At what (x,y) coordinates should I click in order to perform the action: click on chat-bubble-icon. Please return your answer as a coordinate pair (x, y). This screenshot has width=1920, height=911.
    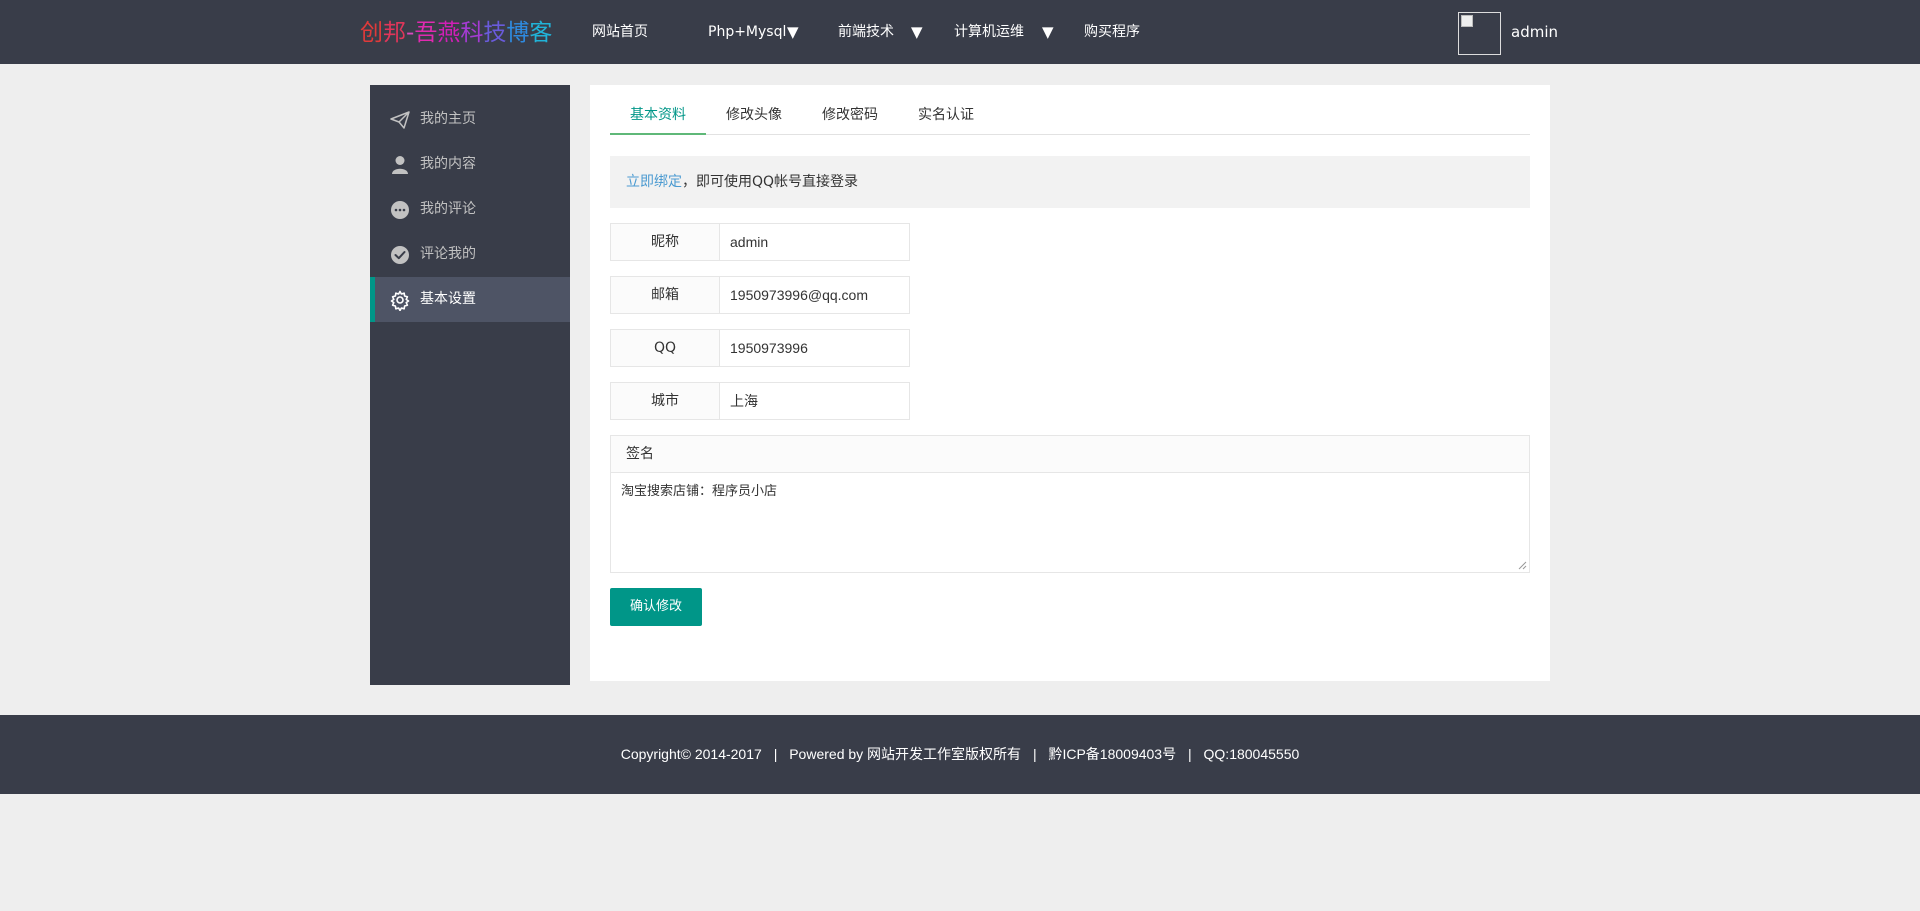
    Looking at the image, I should click on (400, 210).